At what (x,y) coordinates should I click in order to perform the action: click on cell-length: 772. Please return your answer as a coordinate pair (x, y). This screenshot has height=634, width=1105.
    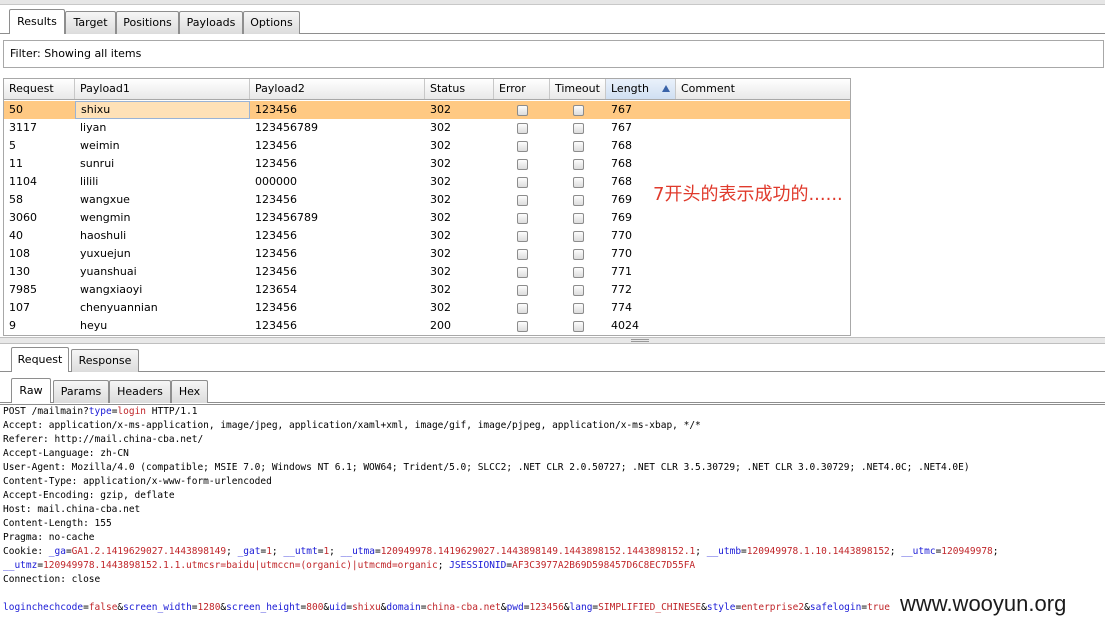
    Looking at the image, I should click on (621, 289).